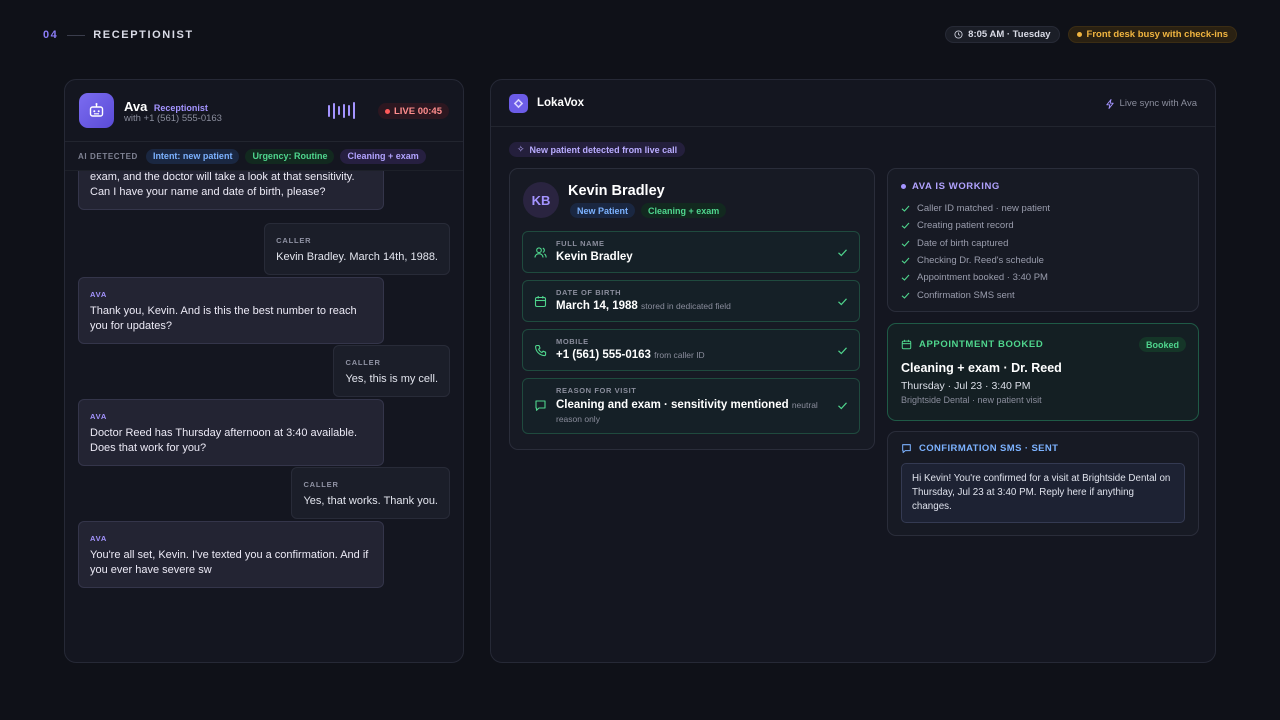  Describe the element at coordinates (679, 355) in the screenshot. I see `field-note: from caller ID` at that location.